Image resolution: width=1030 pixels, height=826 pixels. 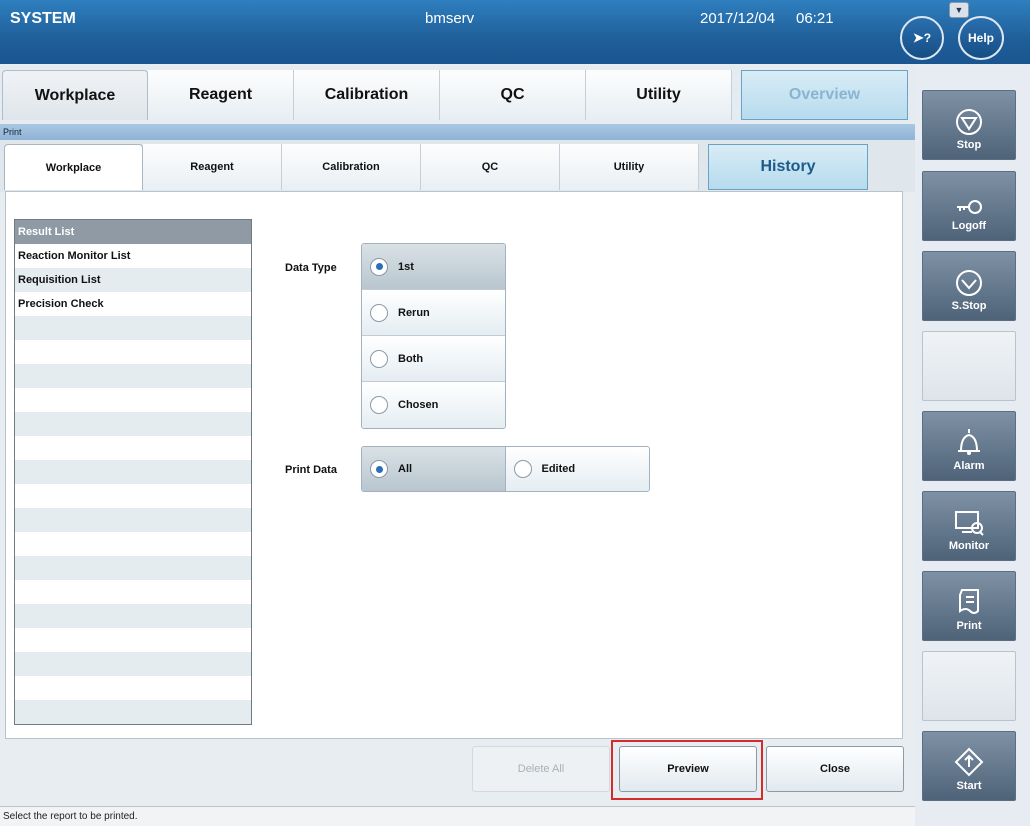 I want to click on tab-workplace: Workplace, so click(x=75, y=95).